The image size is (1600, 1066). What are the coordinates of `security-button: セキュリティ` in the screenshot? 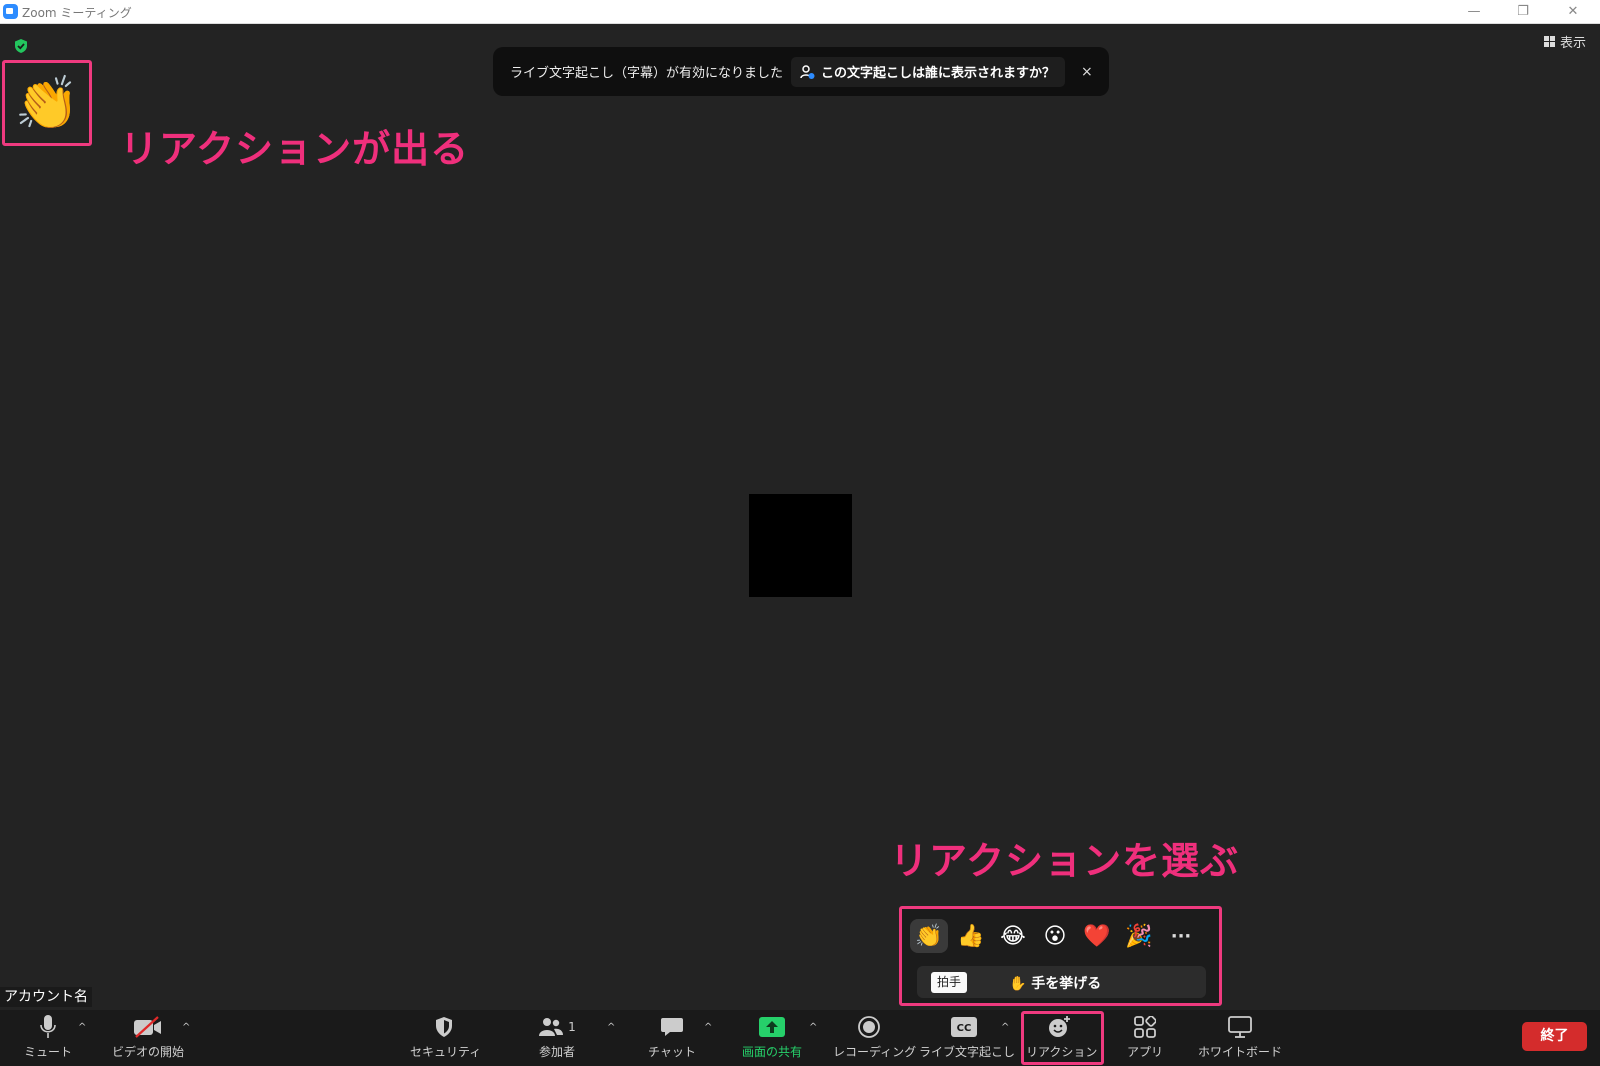 It's located at (446, 1036).